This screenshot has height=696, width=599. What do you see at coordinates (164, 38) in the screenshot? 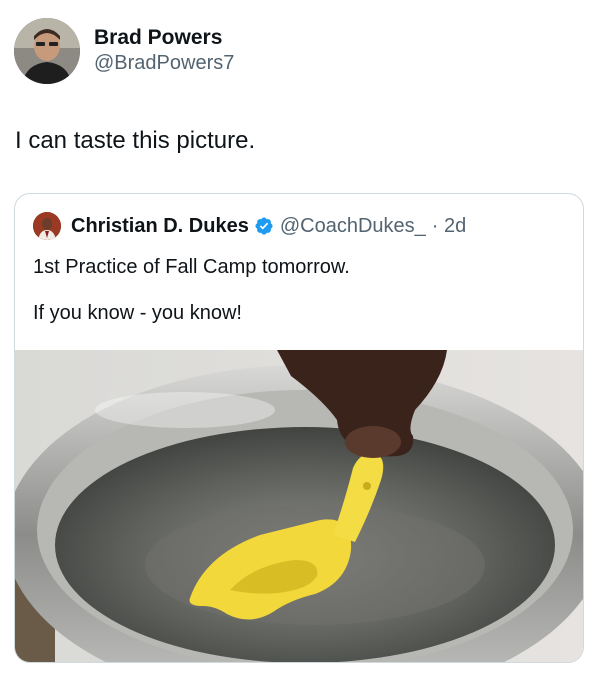
I see `author-display-name: Brad Powers` at bounding box center [164, 38].